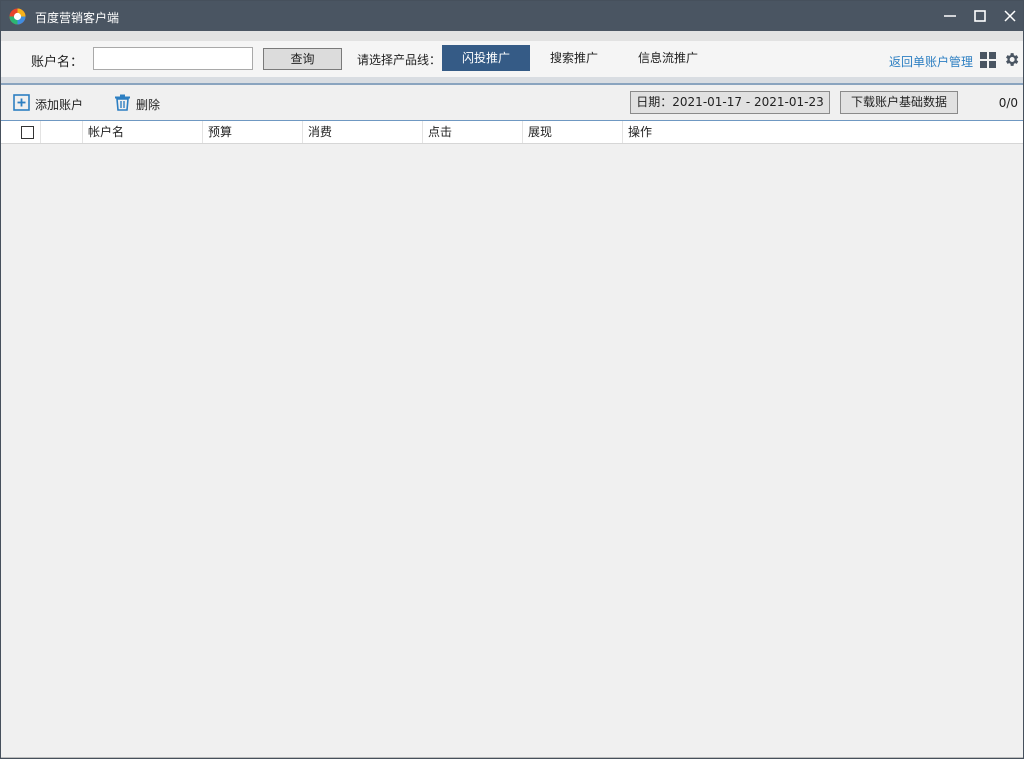 The width and height of the screenshot is (1024, 759). Describe the element at coordinates (1011, 59) in the screenshot. I see `gear-icon` at that location.